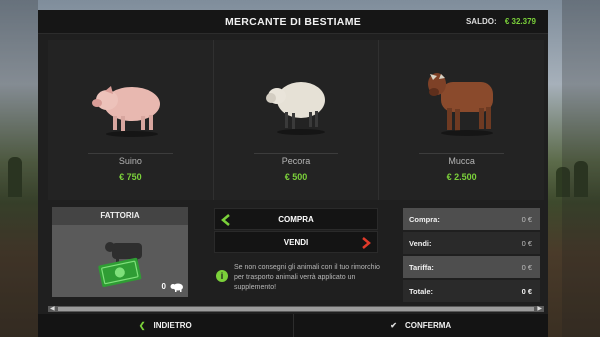 The width and height of the screenshot is (600, 337). What do you see at coordinates (421, 291) in the screenshot?
I see `summary-total-label: Totale:` at bounding box center [421, 291].